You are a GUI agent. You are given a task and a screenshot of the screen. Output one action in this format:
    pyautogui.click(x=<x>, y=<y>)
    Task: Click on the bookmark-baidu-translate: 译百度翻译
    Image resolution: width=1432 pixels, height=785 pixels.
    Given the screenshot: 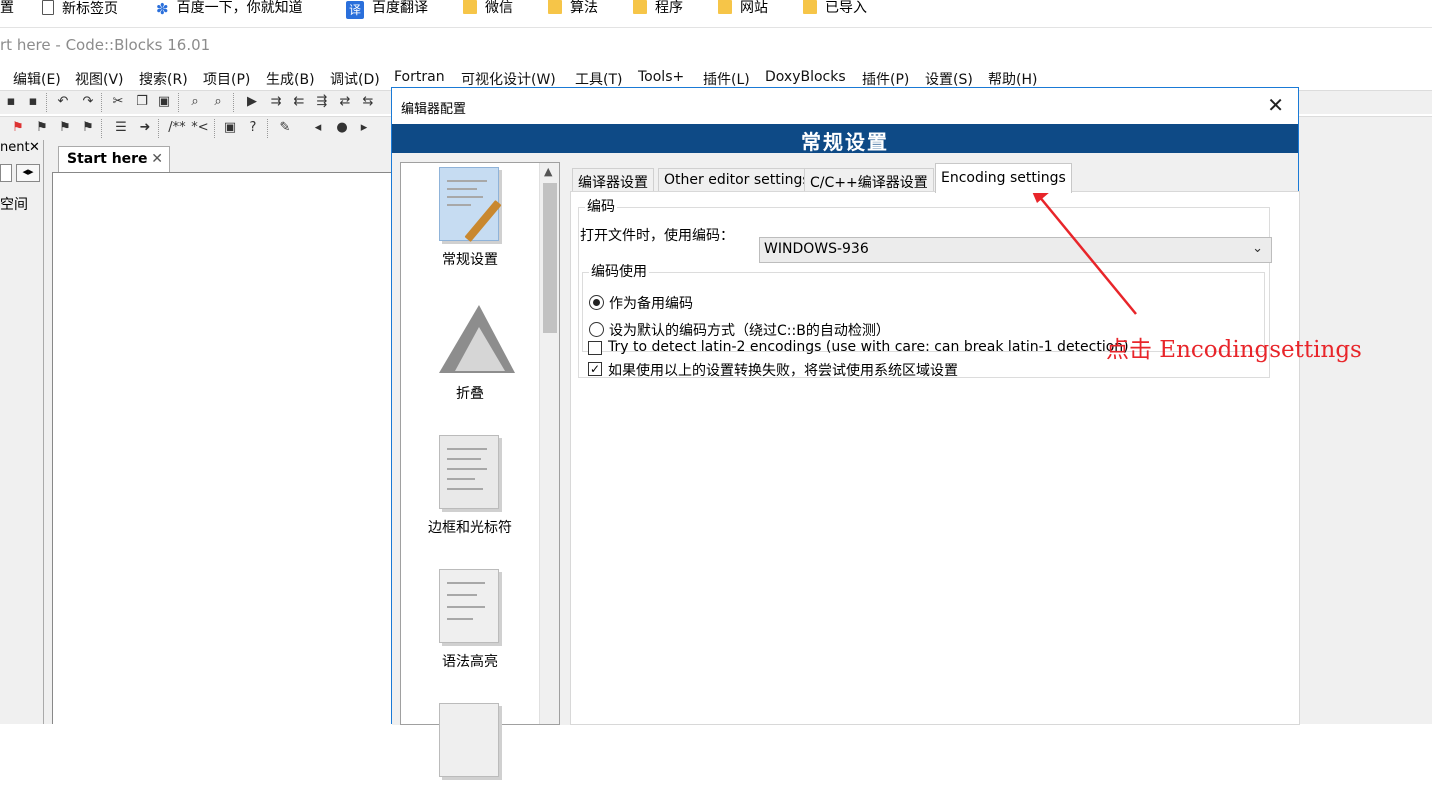 What is the action you would take?
    pyautogui.click(x=387, y=9)
    